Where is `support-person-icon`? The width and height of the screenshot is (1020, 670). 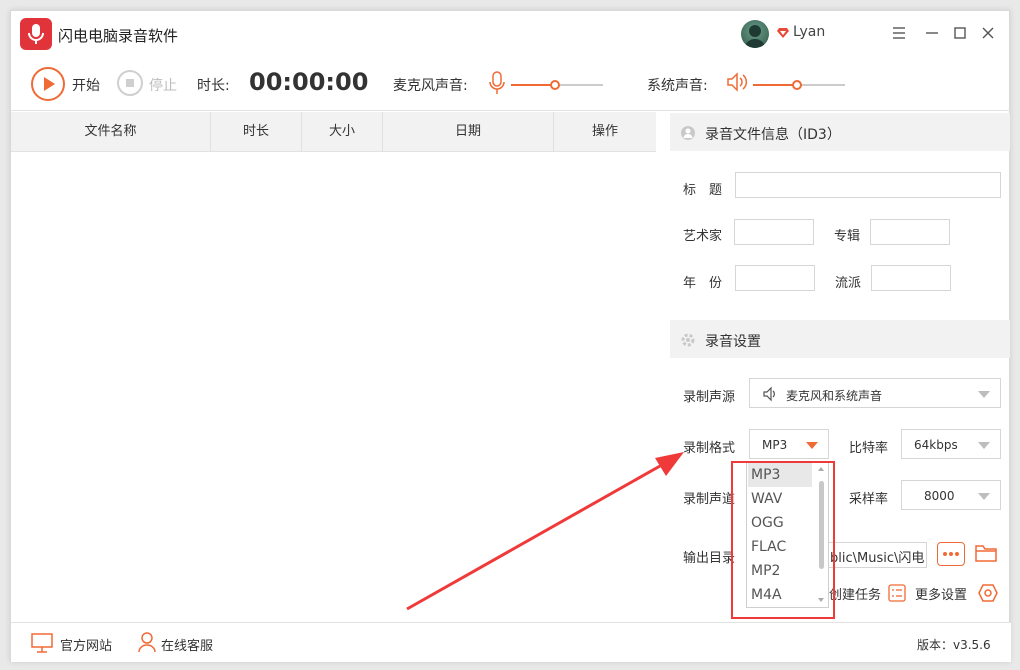 support-person-icon is located at coordinates (147, 642).